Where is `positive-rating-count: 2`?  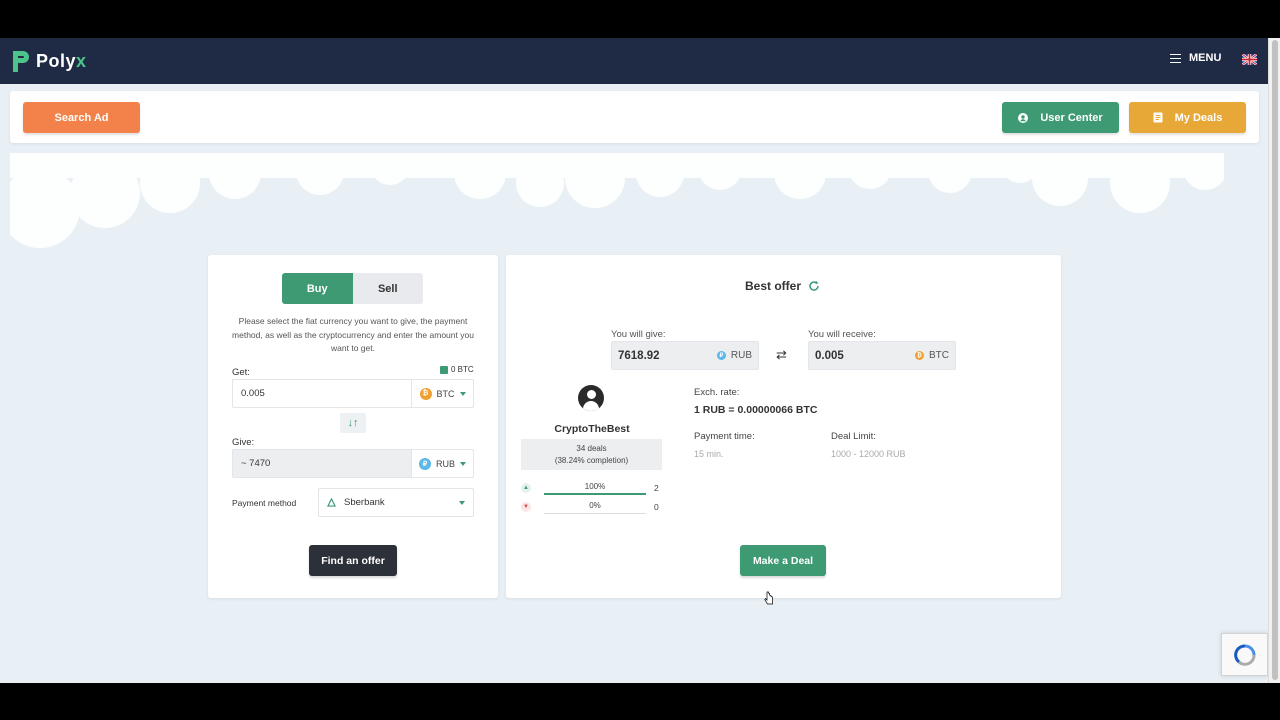
positive-rating-count: 2 is located at coordinates (656, 488).